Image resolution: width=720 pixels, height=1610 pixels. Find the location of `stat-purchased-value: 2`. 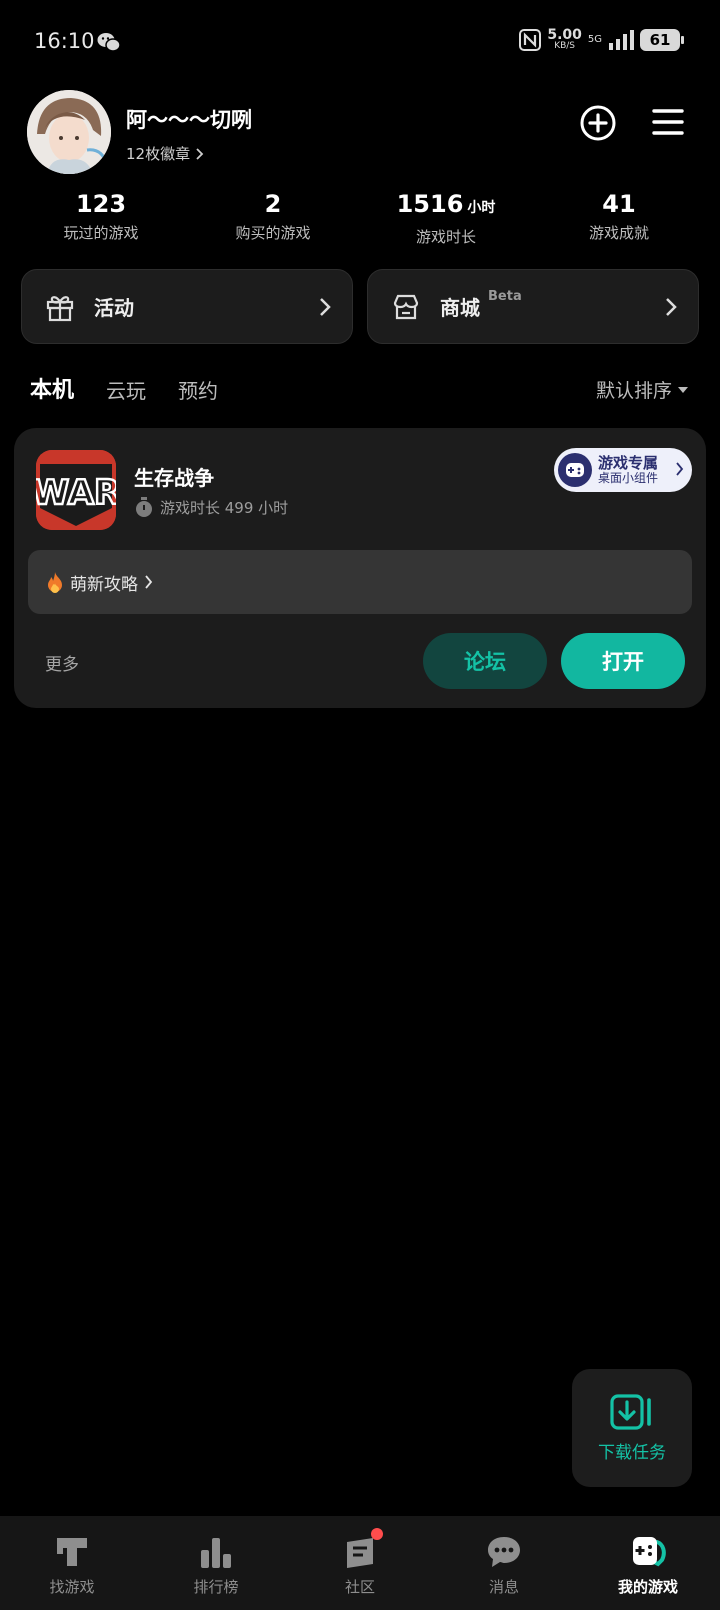

stat-purchased-value: 2 is located at coordinates (273, 204).